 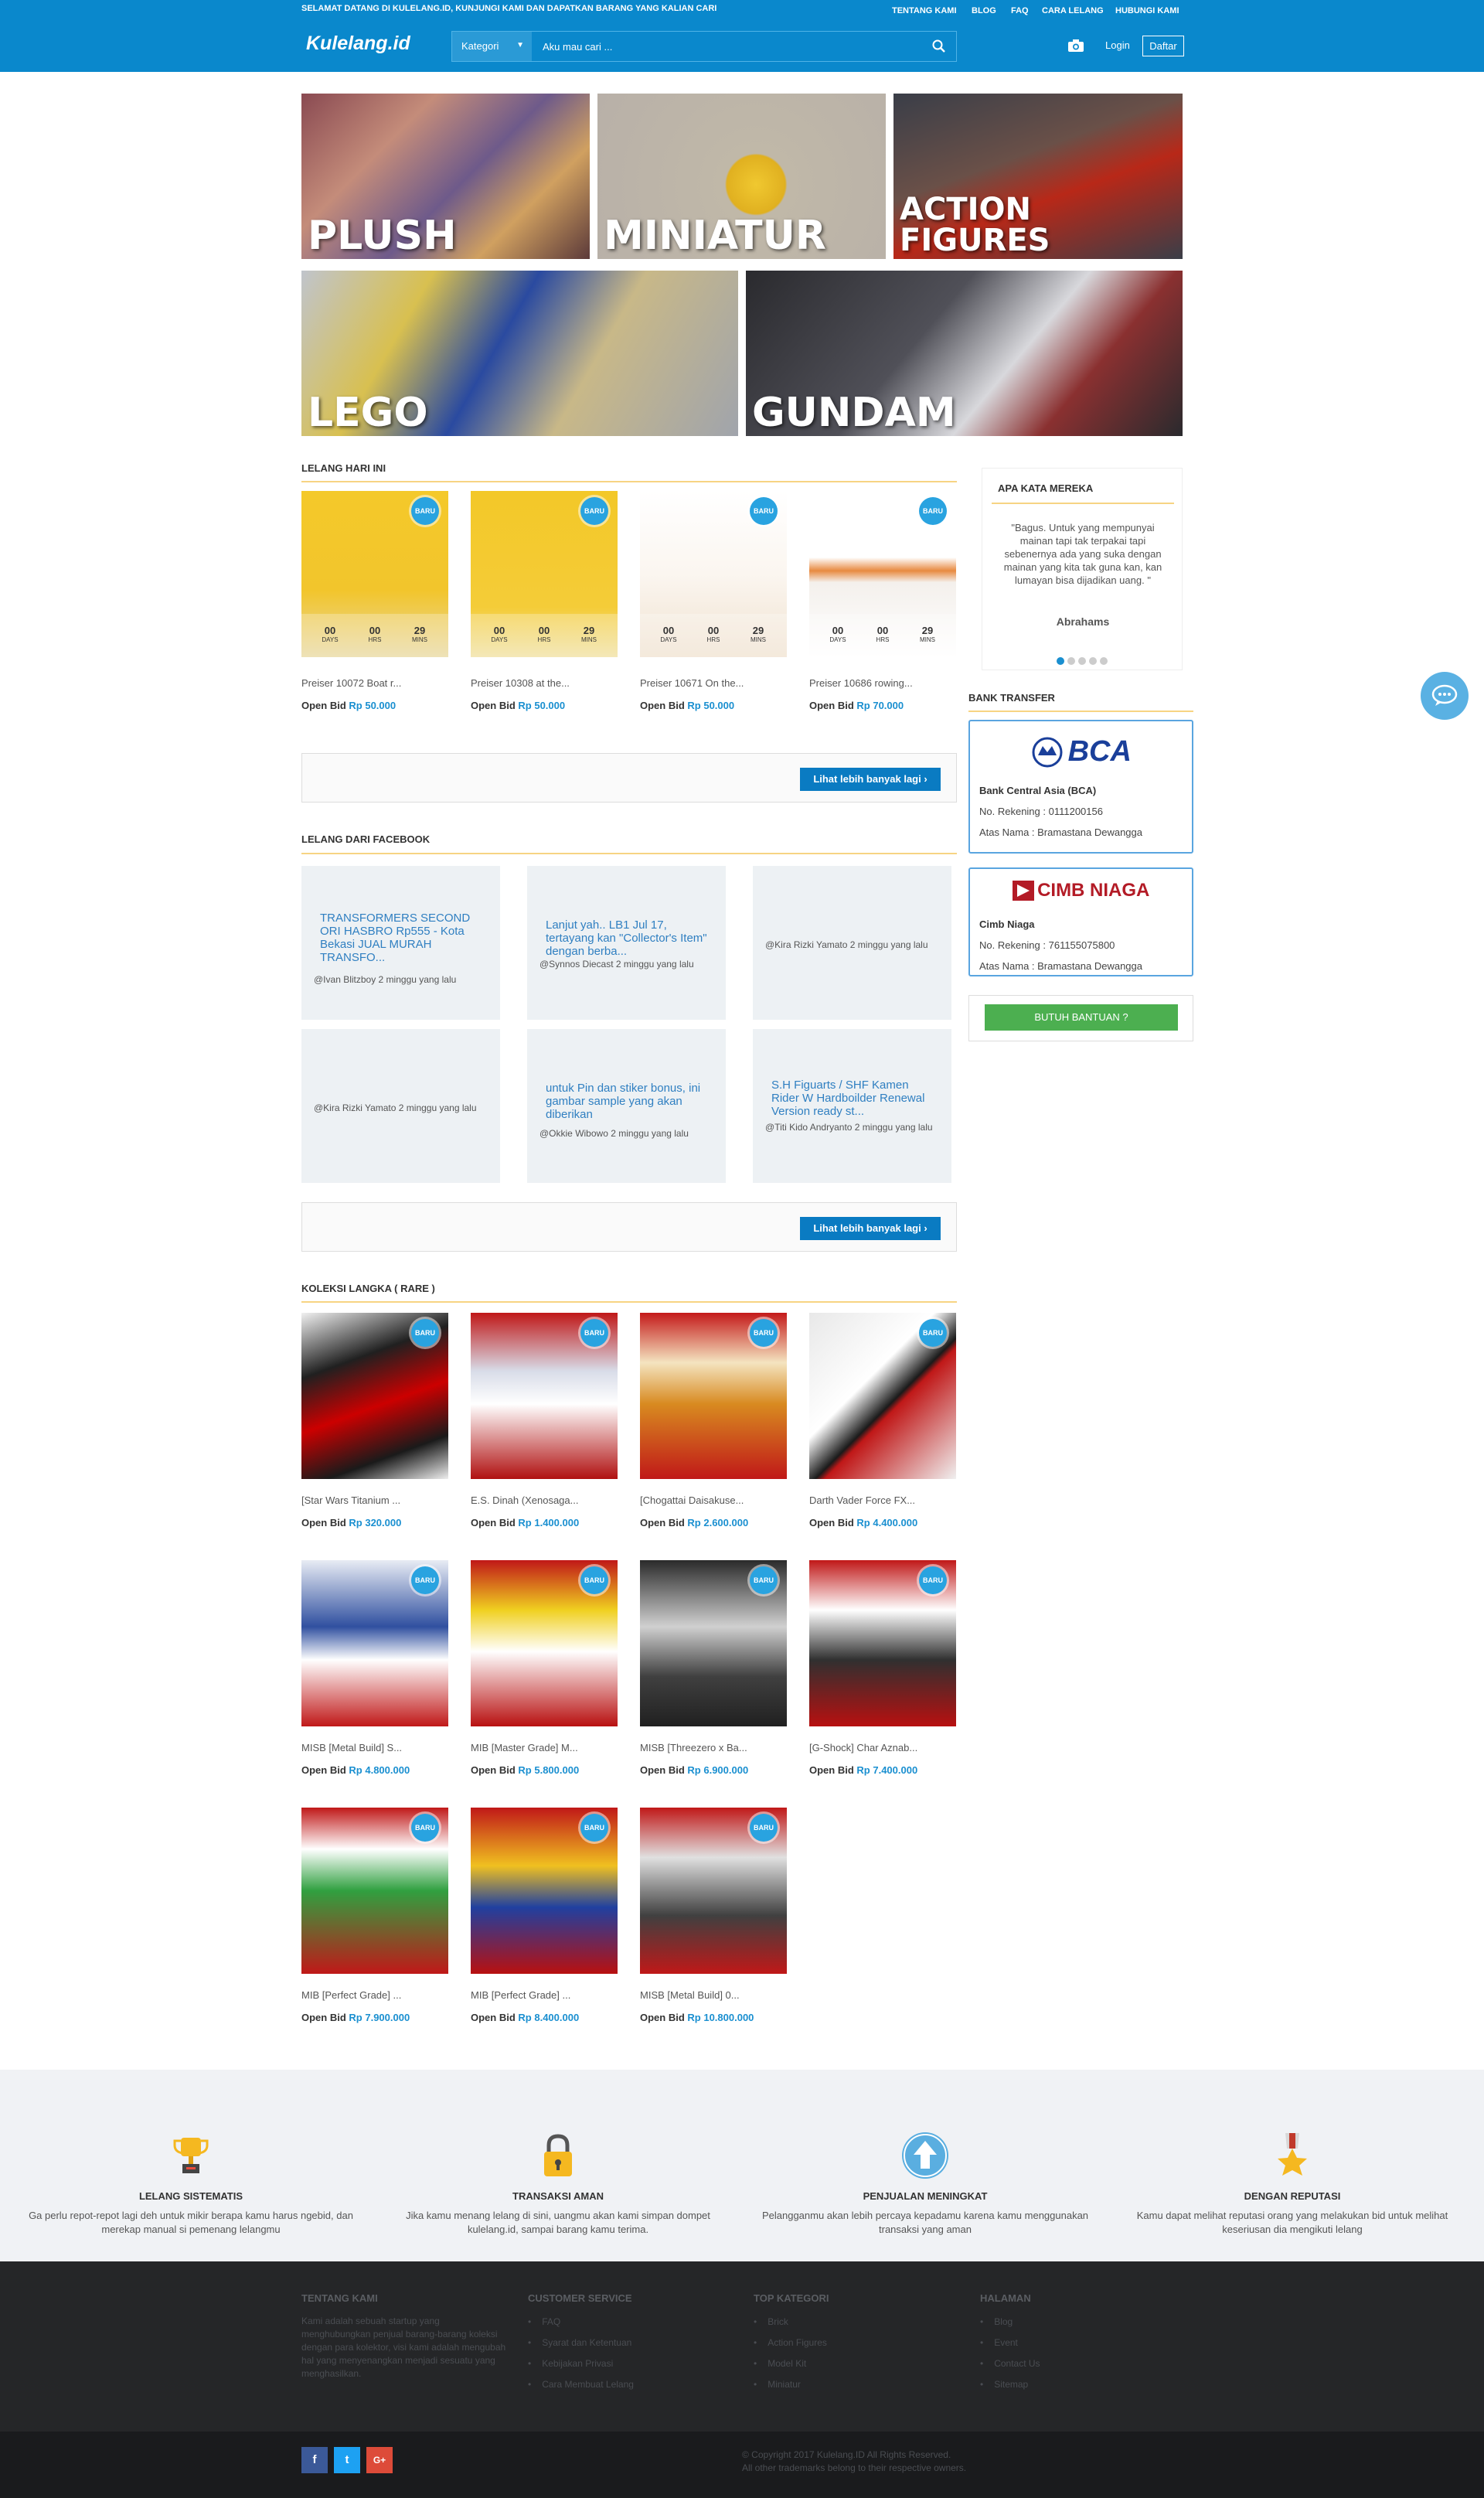 I want to click on footer-link: Miniatur, so click(x=858, y=2385).